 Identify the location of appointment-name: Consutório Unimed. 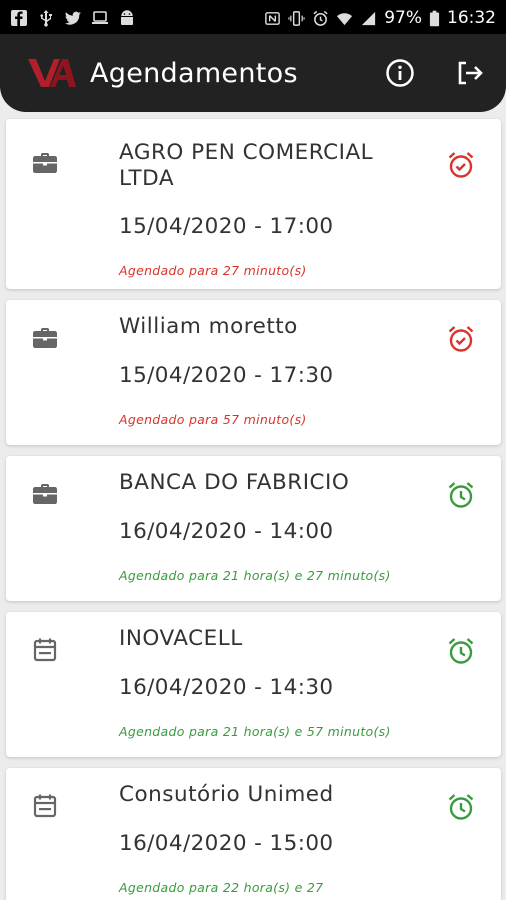
(226, 794).